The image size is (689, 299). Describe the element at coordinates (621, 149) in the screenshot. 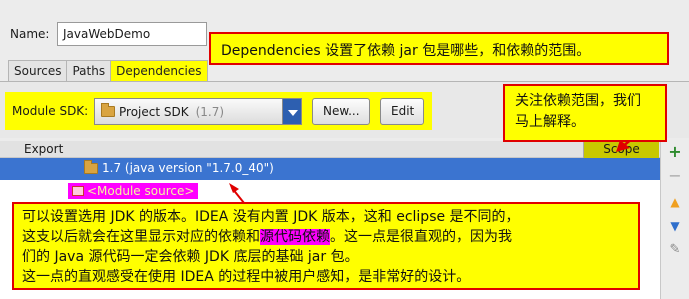

I see `column-scope: Scope` at that location.